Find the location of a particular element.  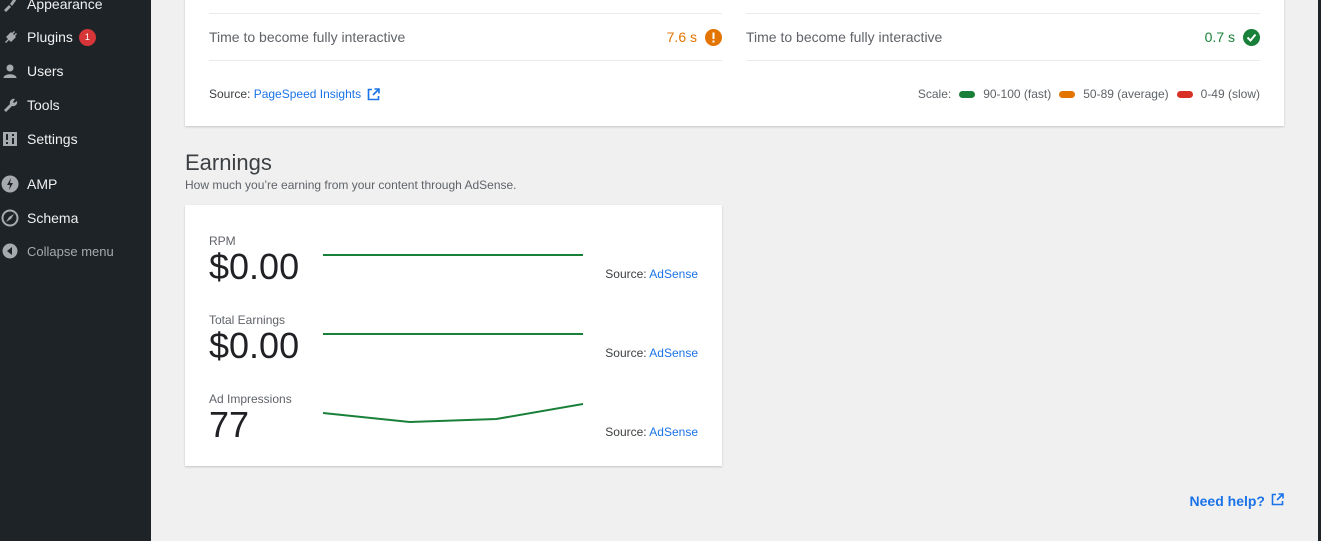

scale-label: Scale: is located at coordinates (934, 94).